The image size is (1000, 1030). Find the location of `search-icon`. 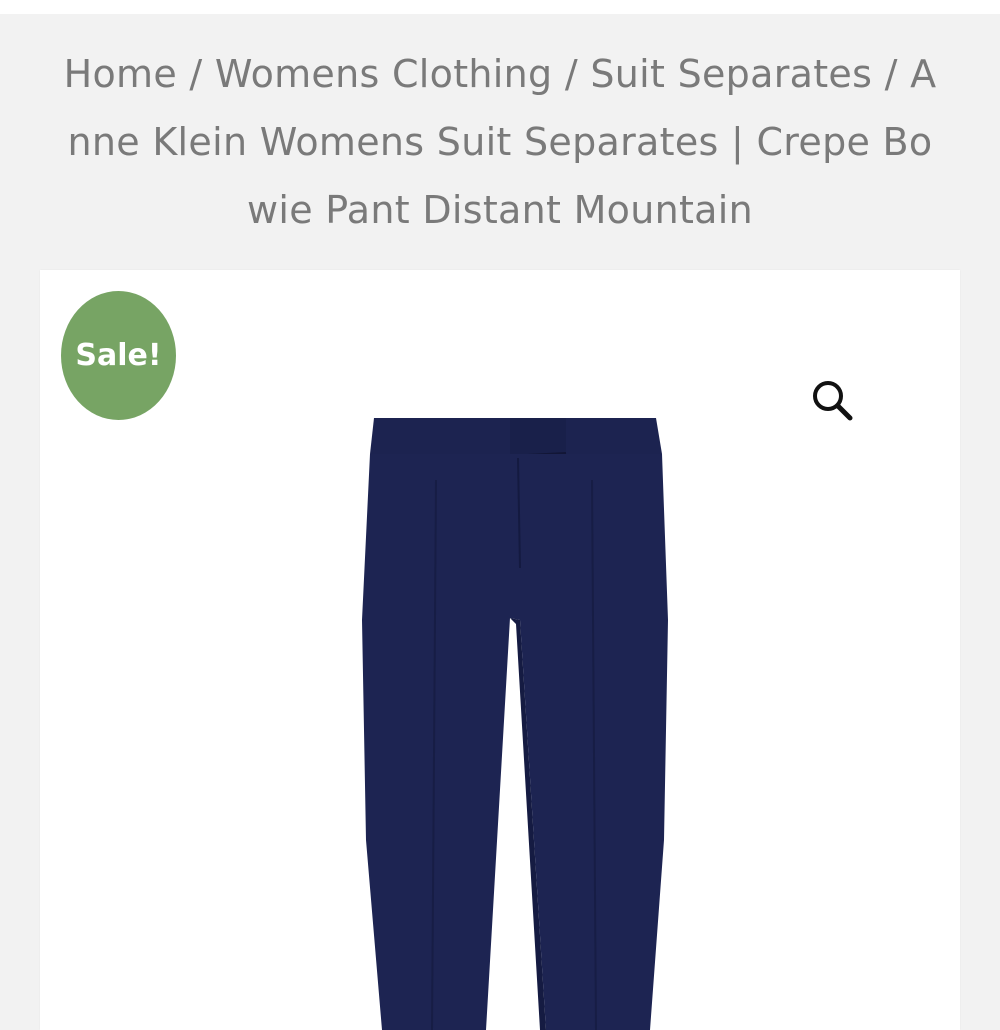

search-icon is located at coordinates (833, 401).